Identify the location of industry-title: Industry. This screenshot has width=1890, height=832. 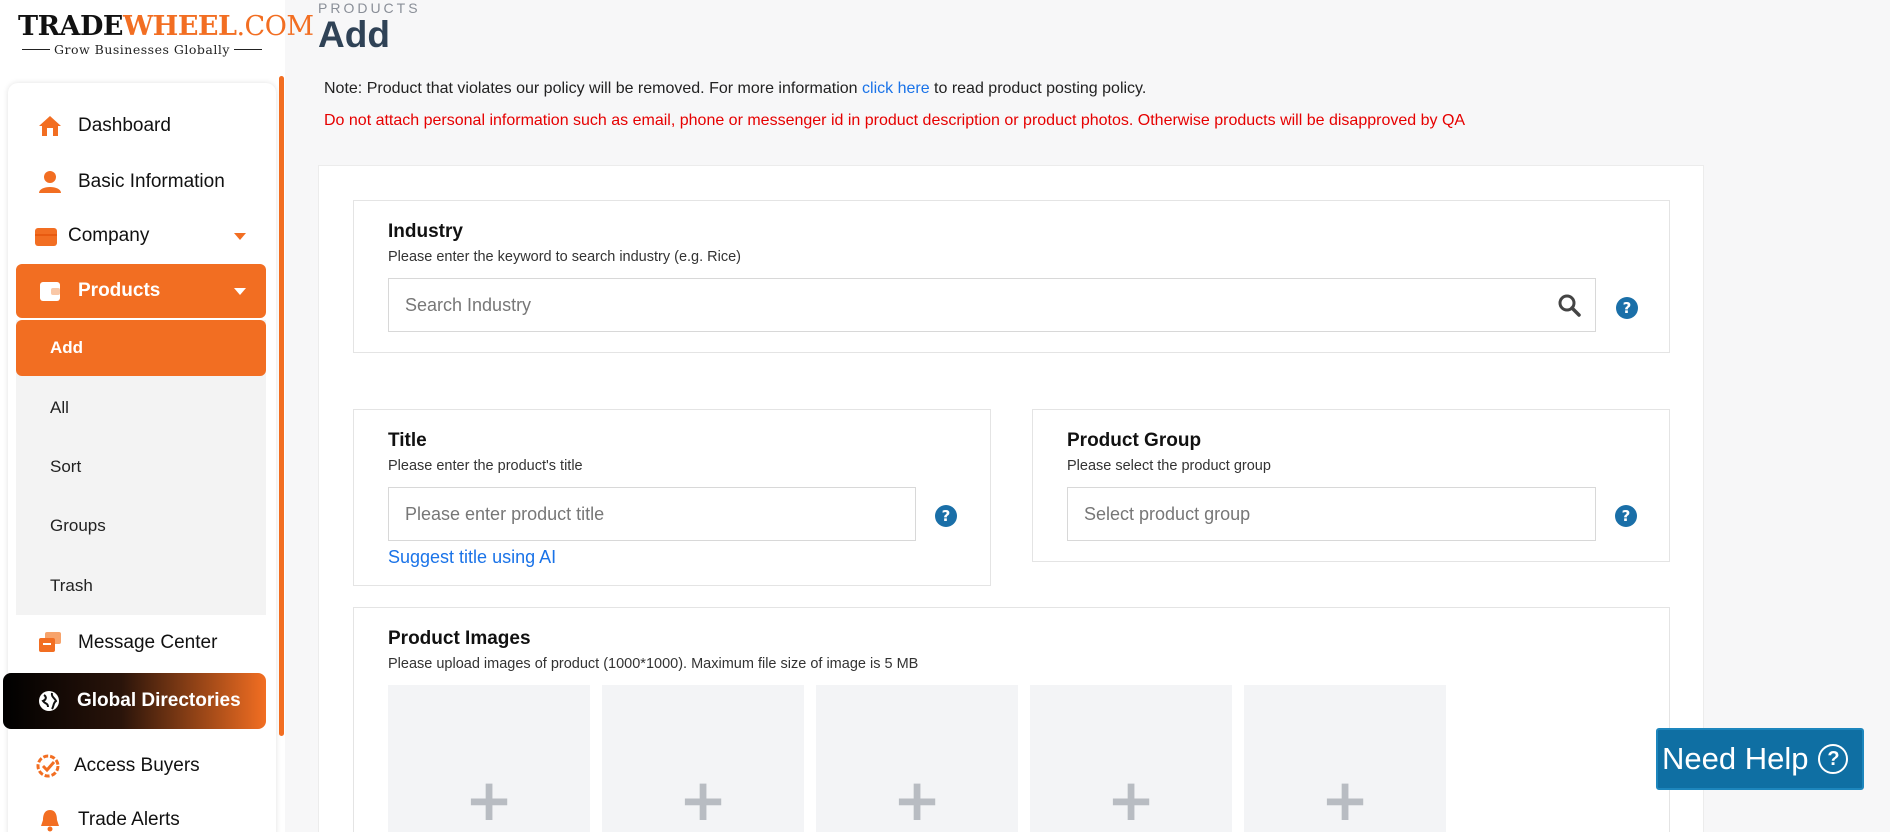
(425, 231).